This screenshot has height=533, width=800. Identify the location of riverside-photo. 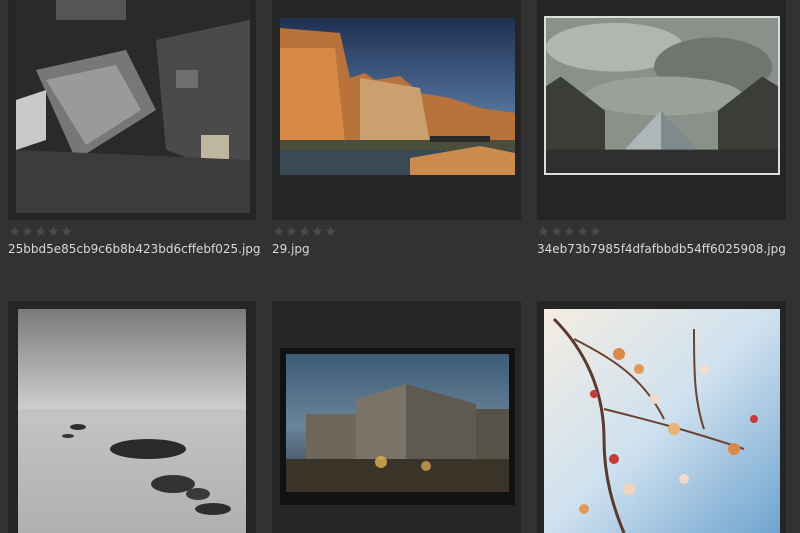
(397, 96).